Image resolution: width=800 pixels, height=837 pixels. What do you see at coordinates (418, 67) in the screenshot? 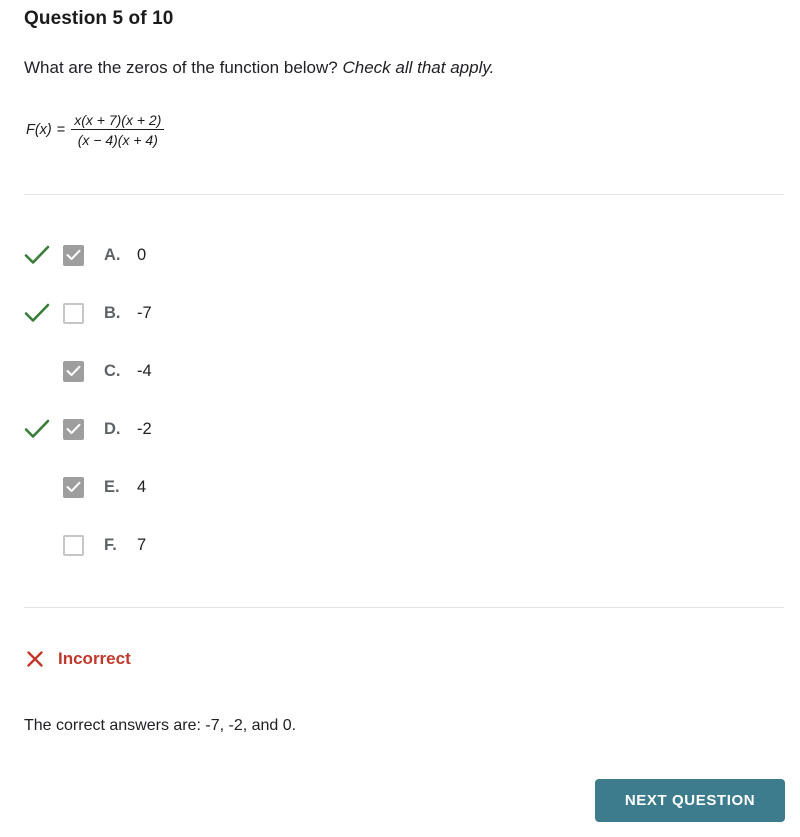
I see `question-instruction: Check all that apply.` at bounding box center [418, 67].